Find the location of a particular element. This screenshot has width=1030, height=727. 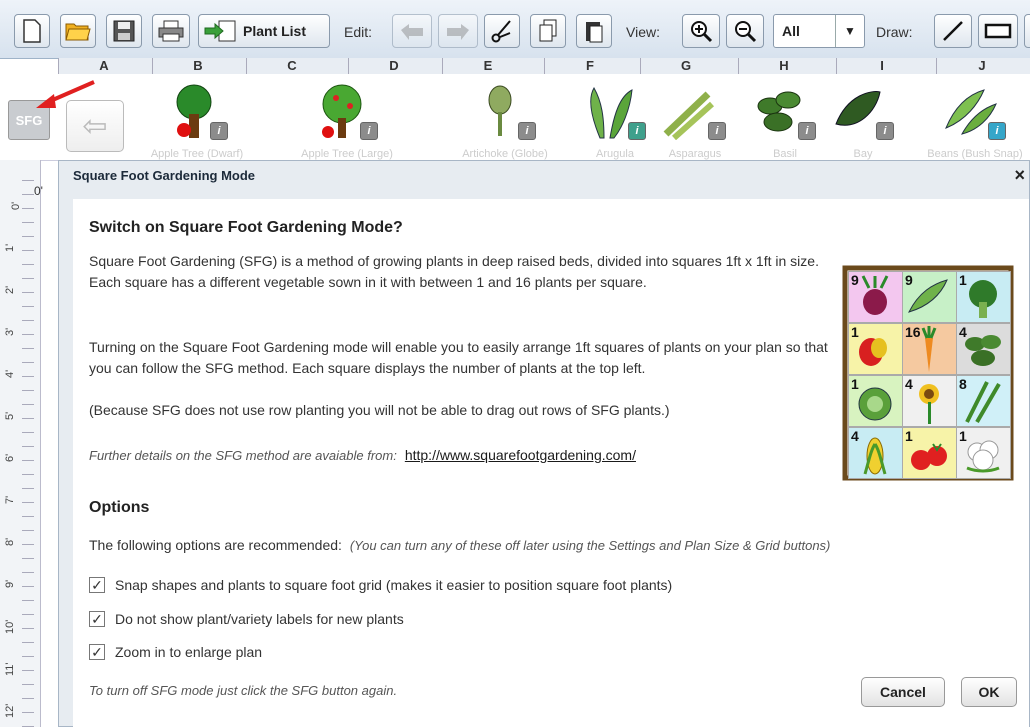

zoom-out-button is located at coordinates (745, 31).